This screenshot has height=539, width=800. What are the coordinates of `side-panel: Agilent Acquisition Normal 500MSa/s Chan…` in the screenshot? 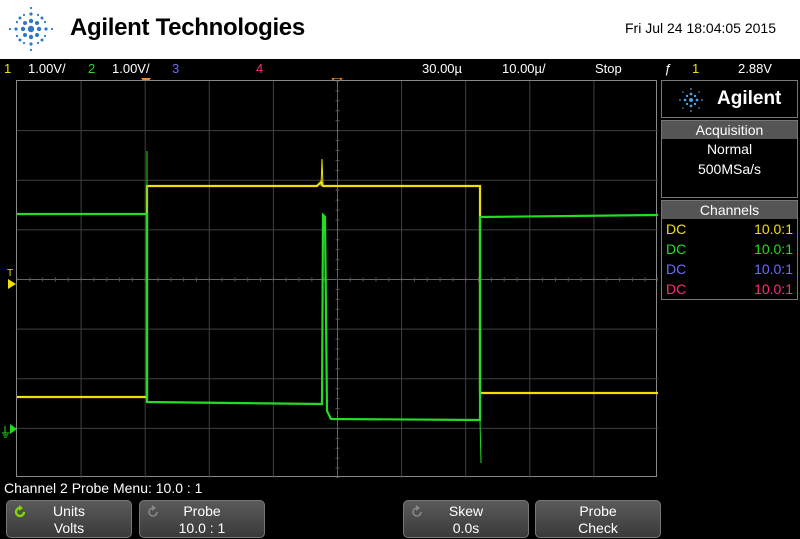 It's located at (729, 190).